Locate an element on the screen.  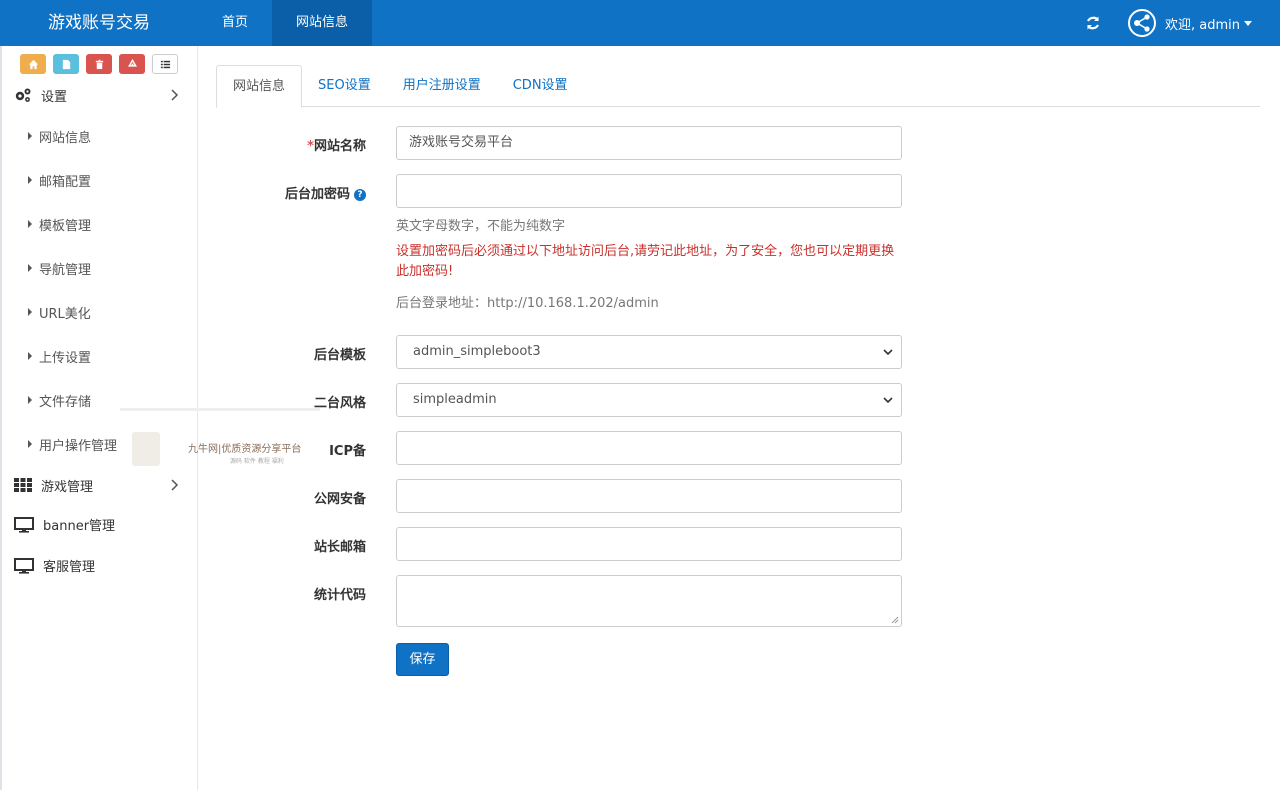
tab-user-register: 用户注册设置 is located at coordinates (442, 86).